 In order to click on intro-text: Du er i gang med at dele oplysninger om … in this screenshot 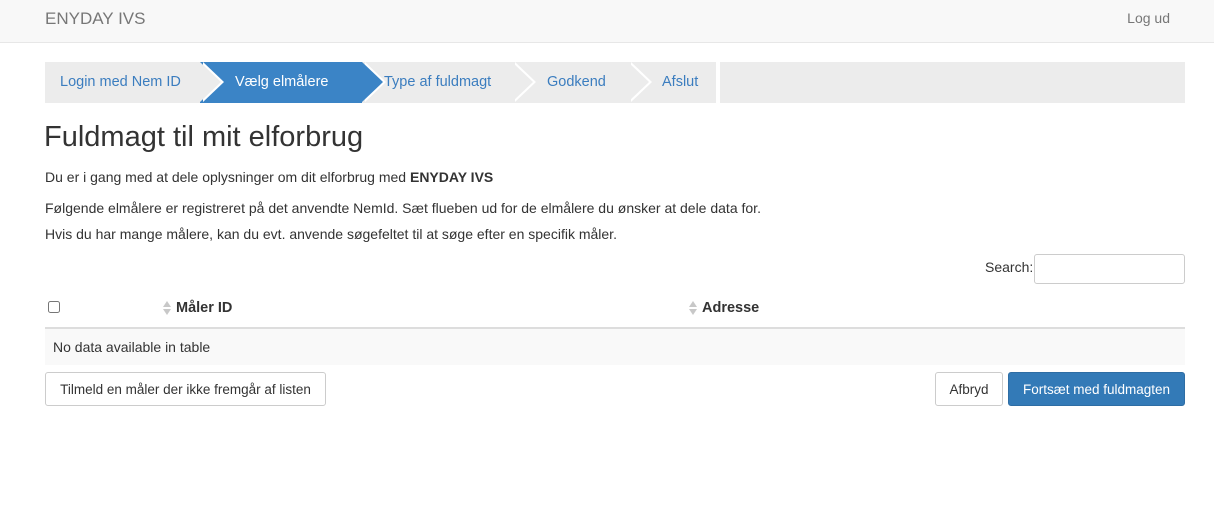, I will do `click(269, 177)`.